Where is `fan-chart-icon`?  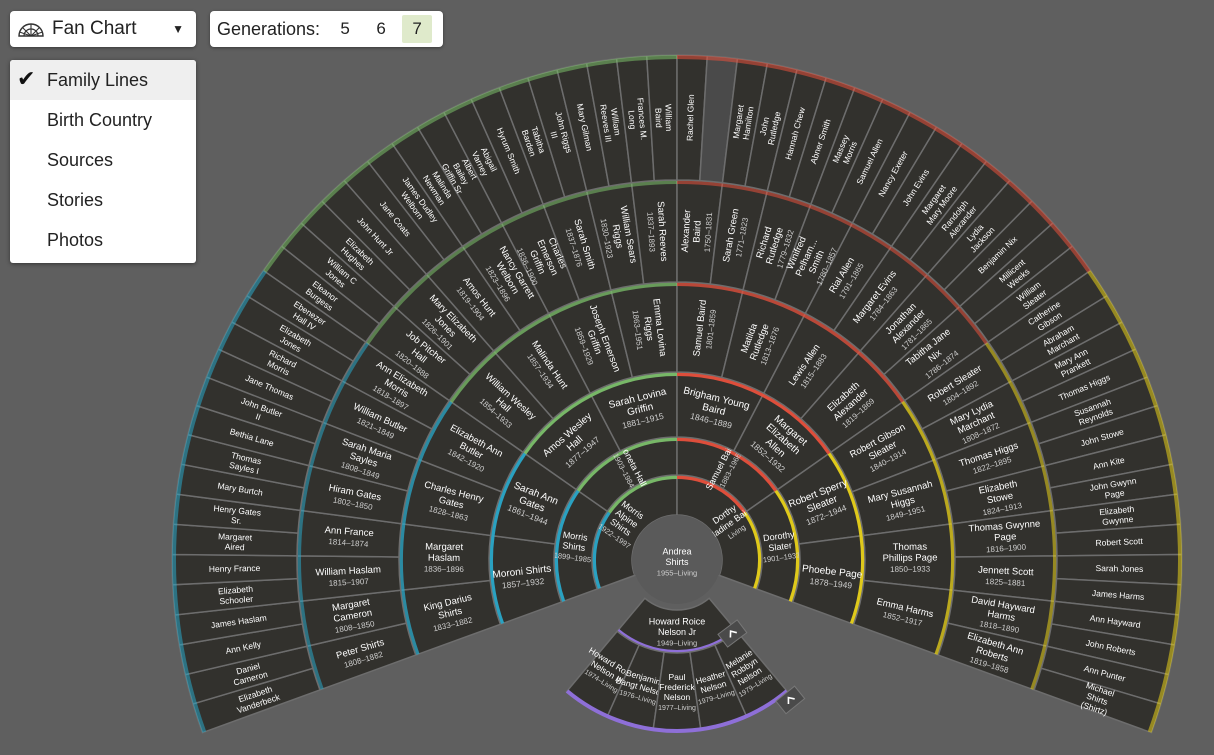 fan-chart-icon is located at coordinates (31, 30).